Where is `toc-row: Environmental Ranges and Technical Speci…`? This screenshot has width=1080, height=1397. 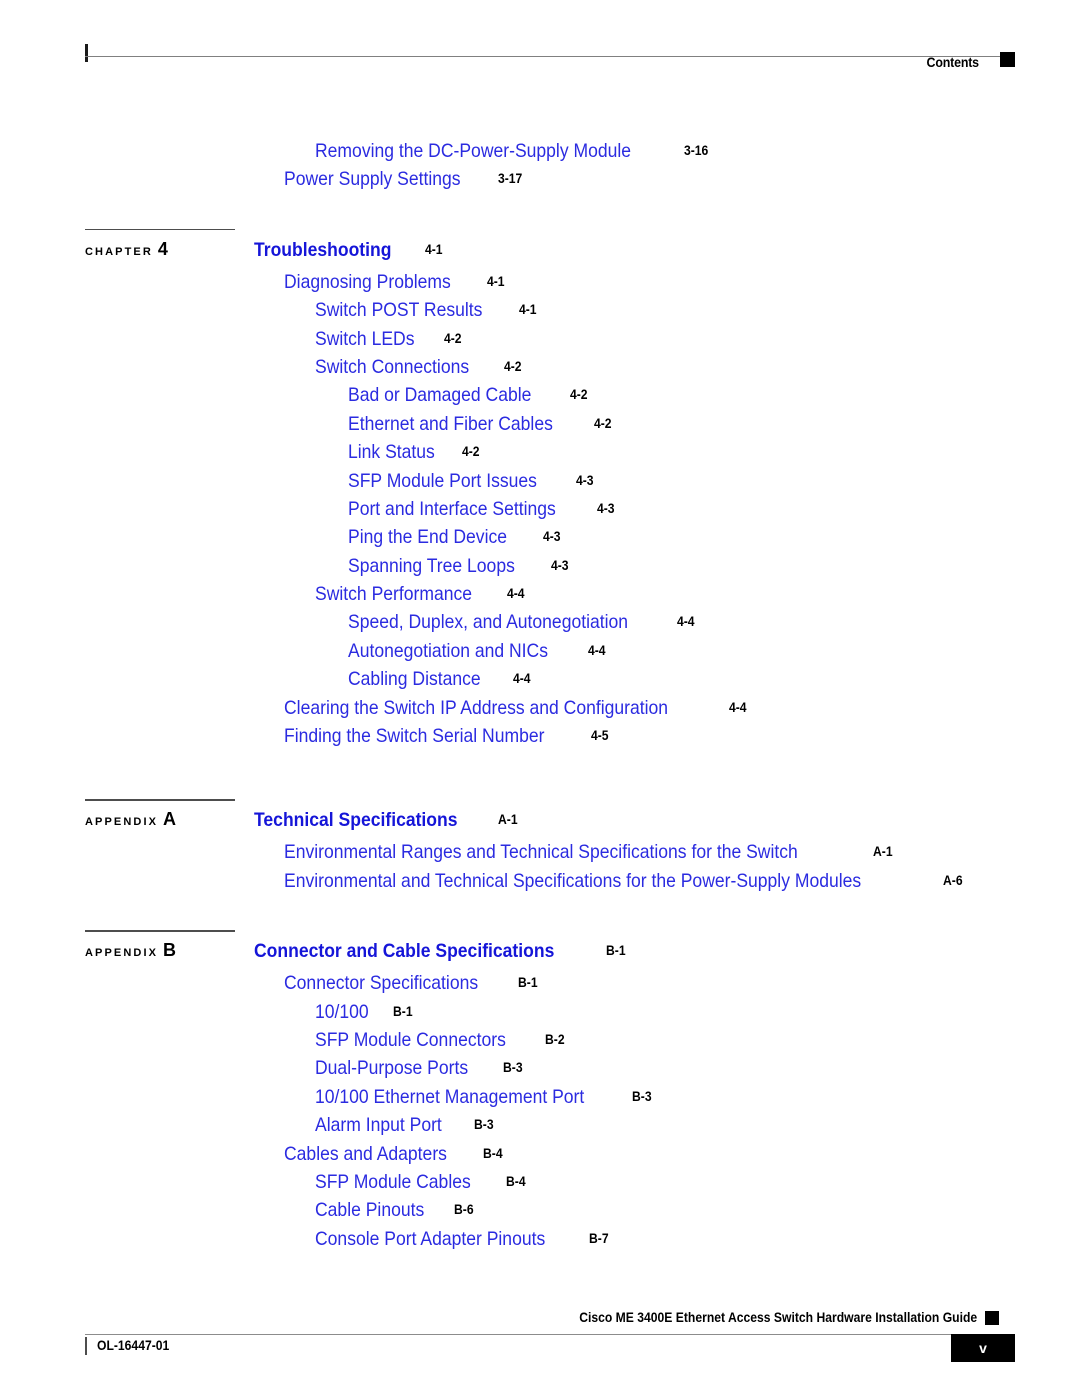 toc-row: Environmental Ranges and Technical Speci… is located at coordinates (540, 855).